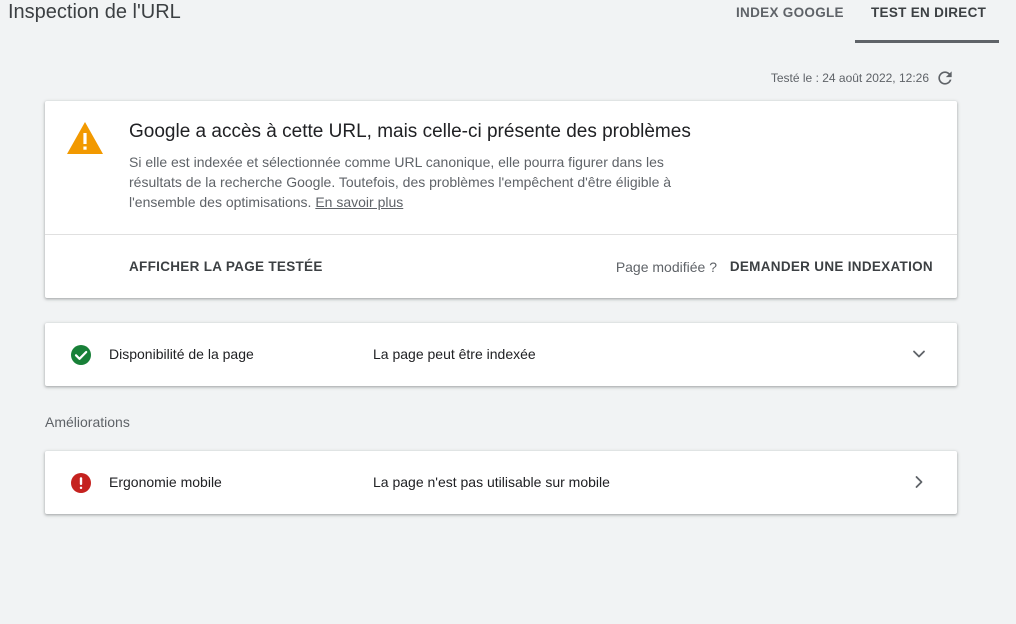 The height and width of the screenshot is (624, 1016). What do you see at coordinates (928, 23) in the screenshot?
I see `tab-live-test: TEST EN DIRECT` at bounding box center [928, 23].